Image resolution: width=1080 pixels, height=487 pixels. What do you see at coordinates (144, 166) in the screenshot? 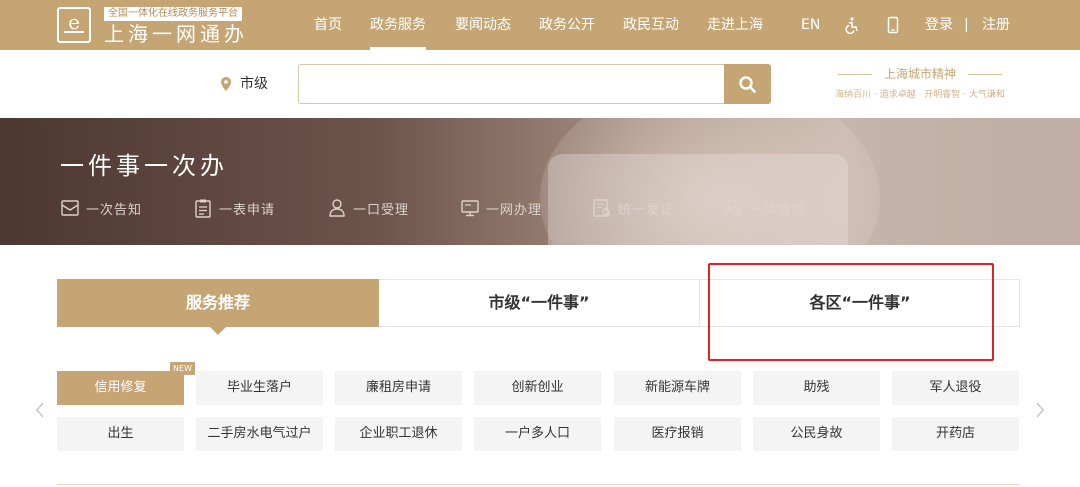
I see `banner-title: 一件事一次办` at bounding box center [144, 166].